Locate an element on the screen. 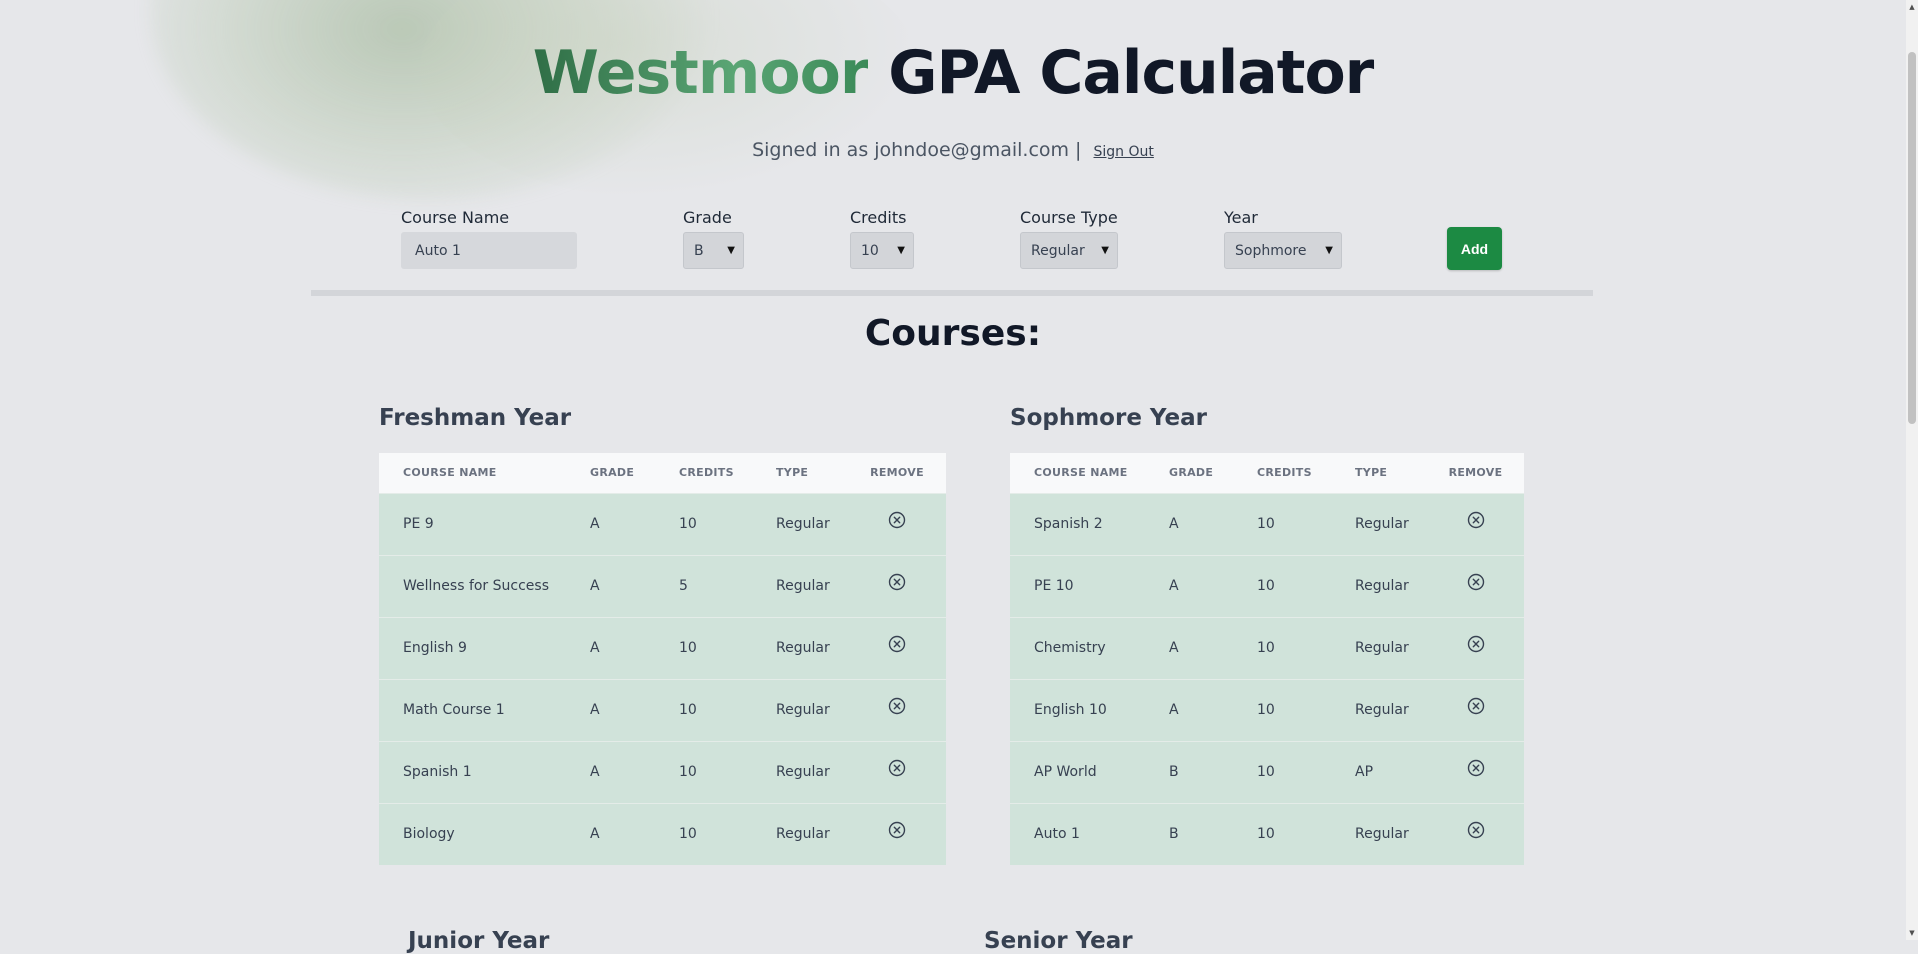 This screenshot has width=1918, height=954. table-row: AP World B 10 AP is located at coordinates (1267, 772).